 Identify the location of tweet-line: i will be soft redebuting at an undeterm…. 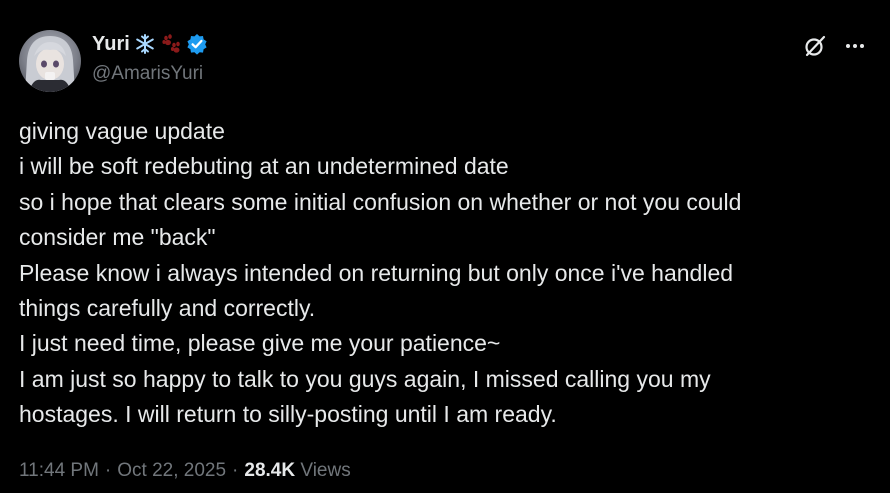
(264, 166).